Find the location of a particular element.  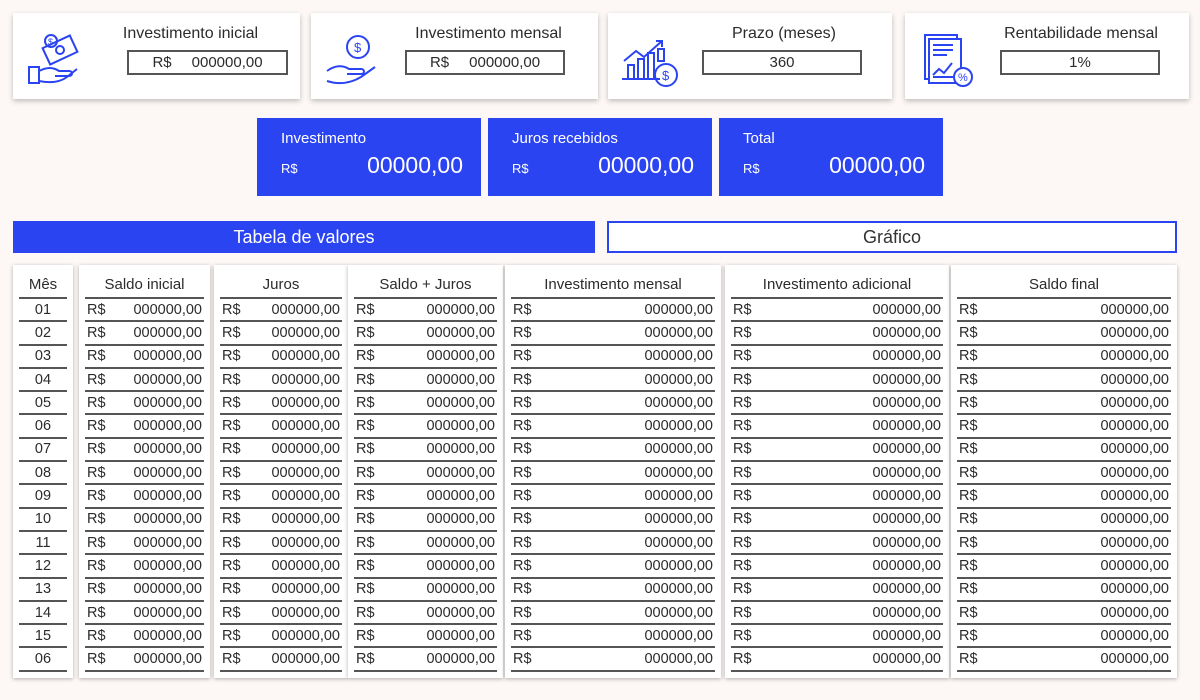

monthly-return-field: 1% is located at coordinates (1080, 62).